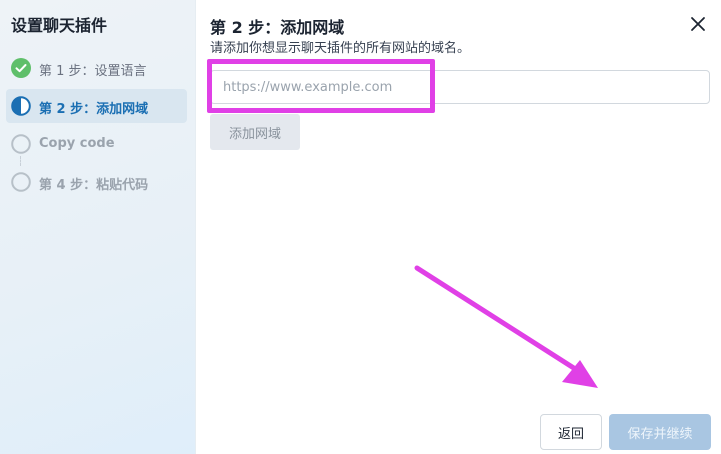 The width and height of the screenshot is (721, 454). I want to click on back-button: 返回, so click(571, 432).